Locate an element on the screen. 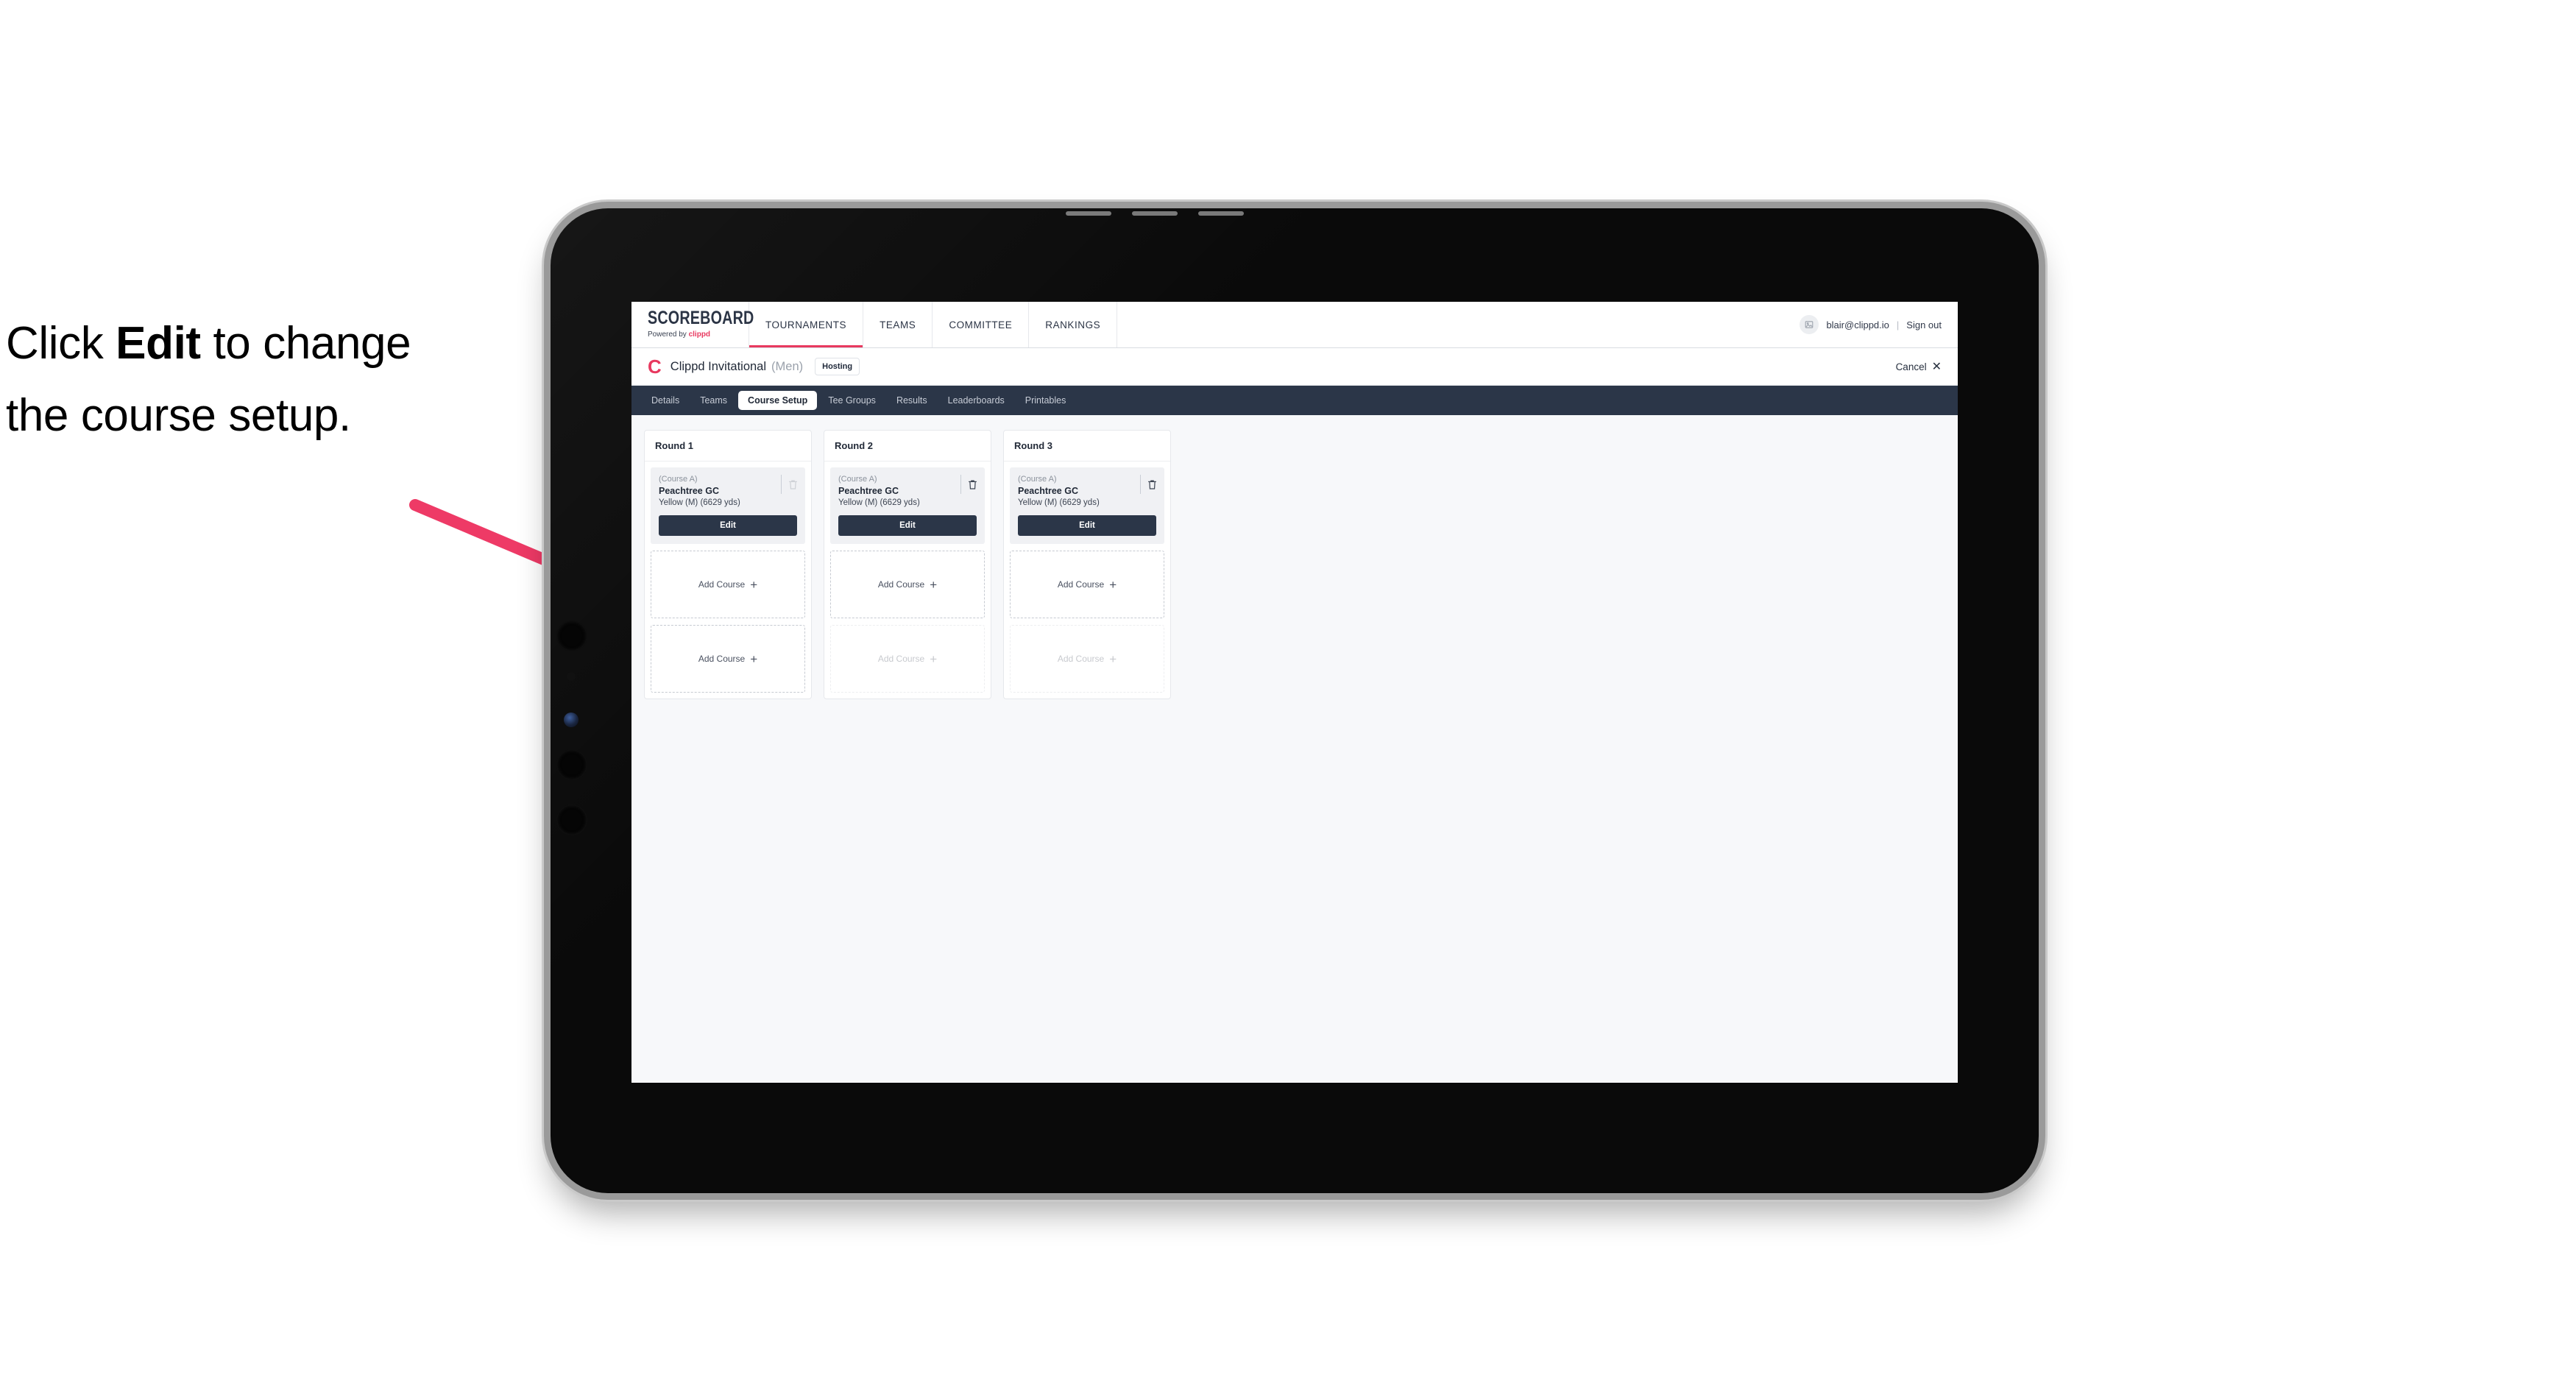  page-title: Clippd Invitational is located at coordinates (718, 366).